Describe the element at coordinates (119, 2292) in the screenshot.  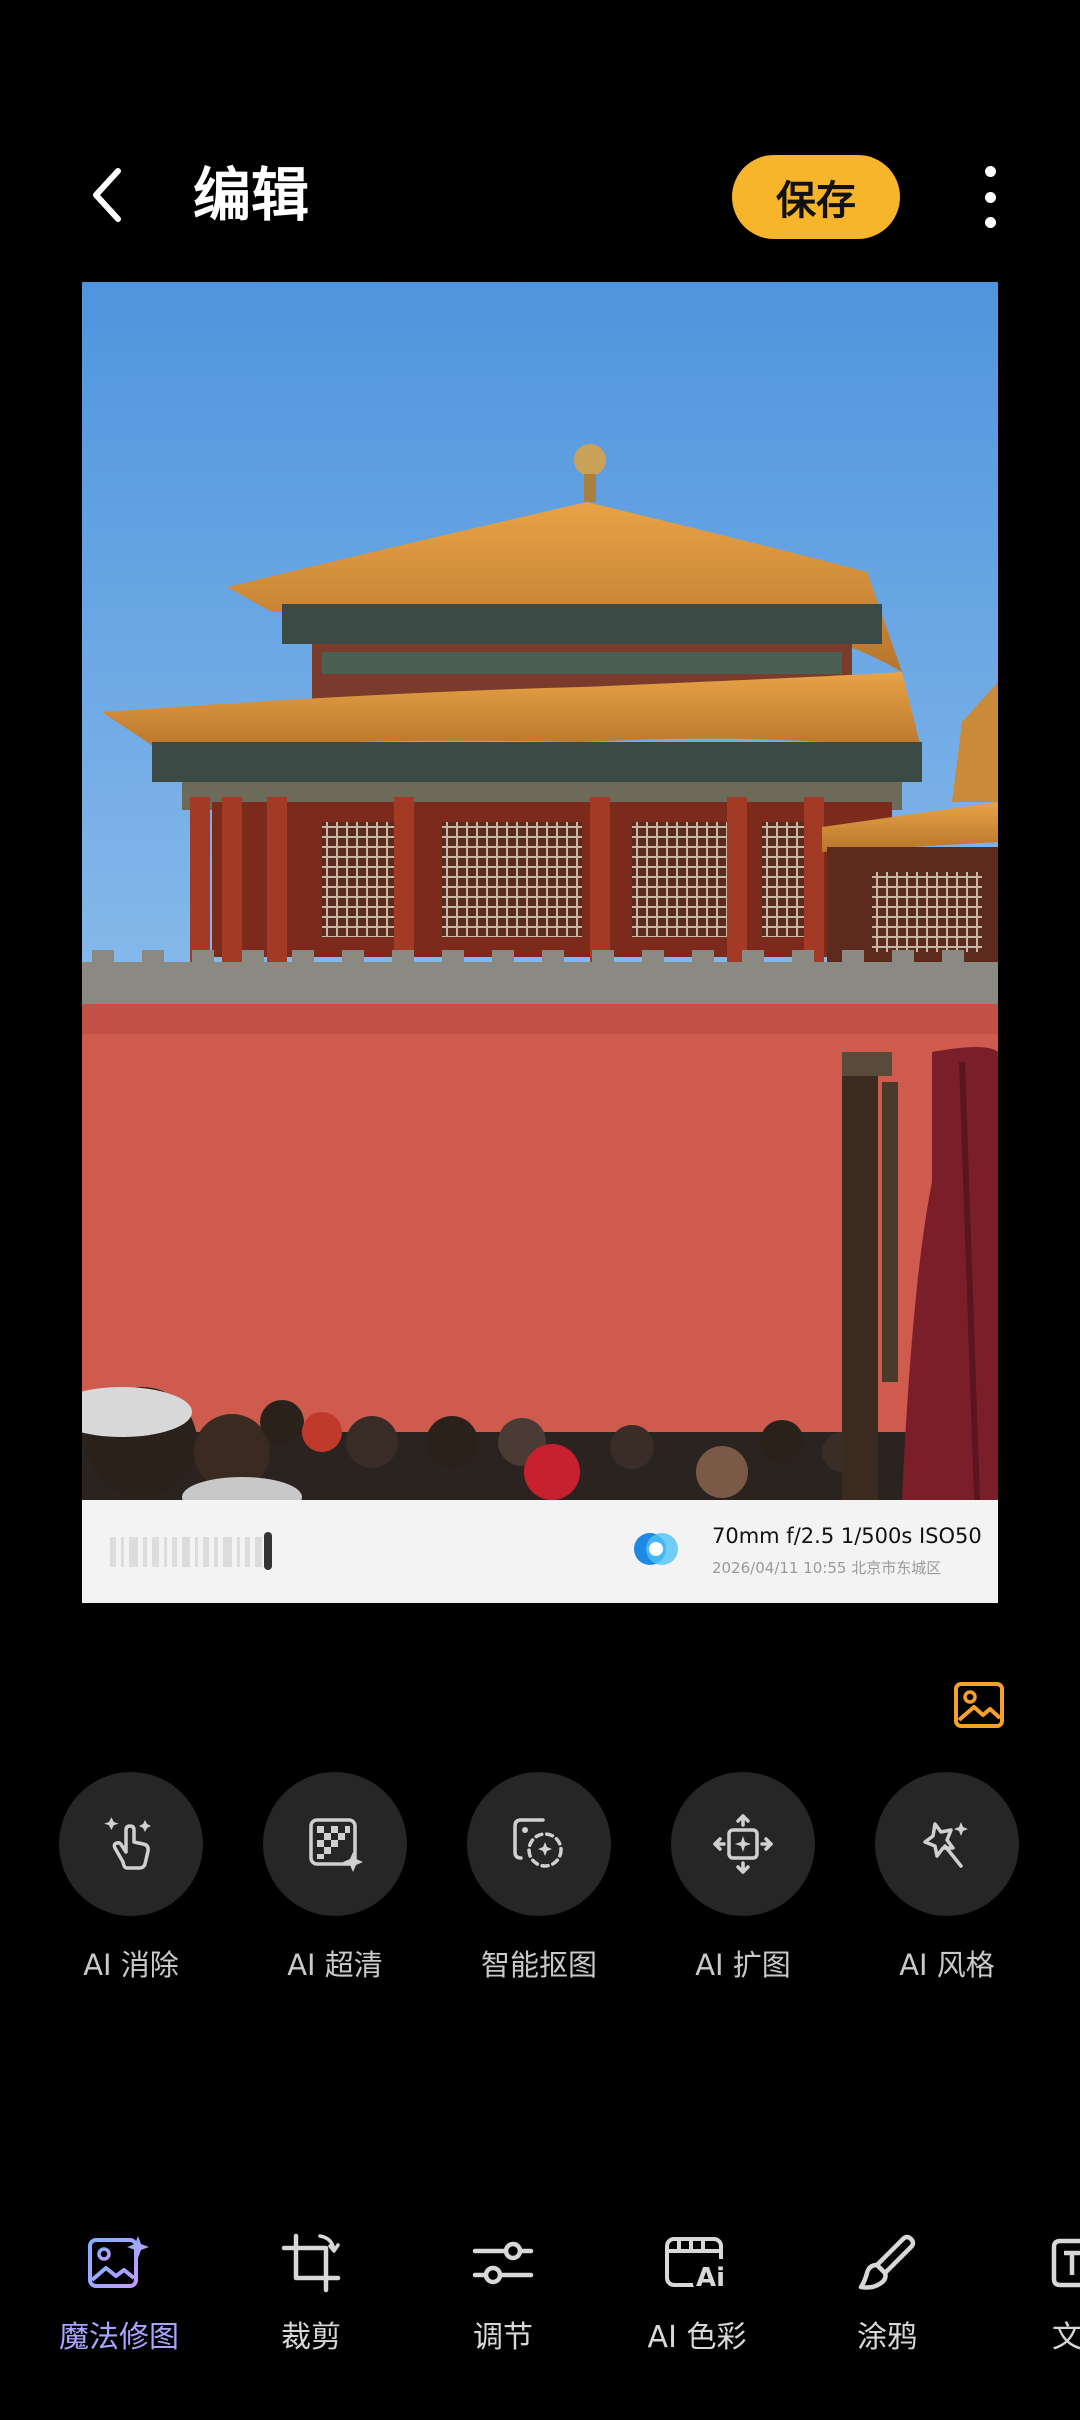
I see `tab-magic-edit: 魔法修图` at that location.